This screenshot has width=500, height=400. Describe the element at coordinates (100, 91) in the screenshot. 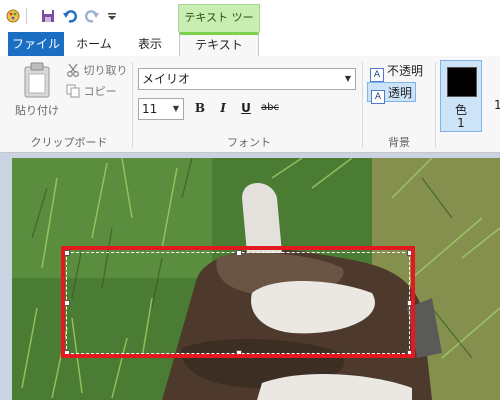

I see `copy-label: コピー` at that location.